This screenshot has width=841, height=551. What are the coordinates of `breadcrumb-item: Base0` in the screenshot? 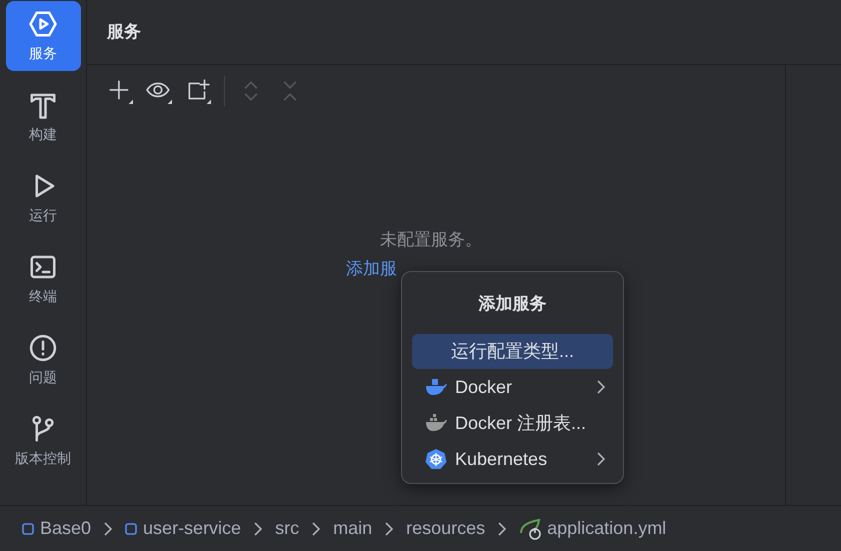 It's located at (57, 528).